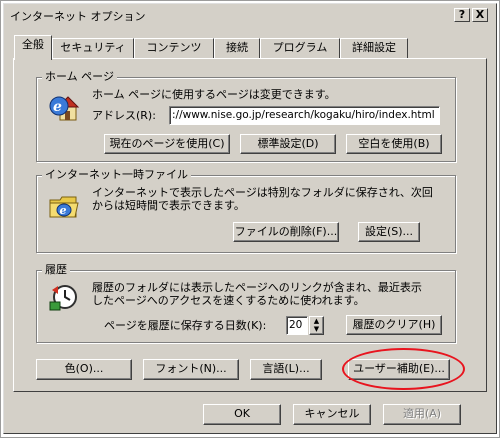 This screenshot has height=438, width=500. Describe the element at coordinates (237, 48) in the screenshot. I see `tab-connections: 接続` at that location.